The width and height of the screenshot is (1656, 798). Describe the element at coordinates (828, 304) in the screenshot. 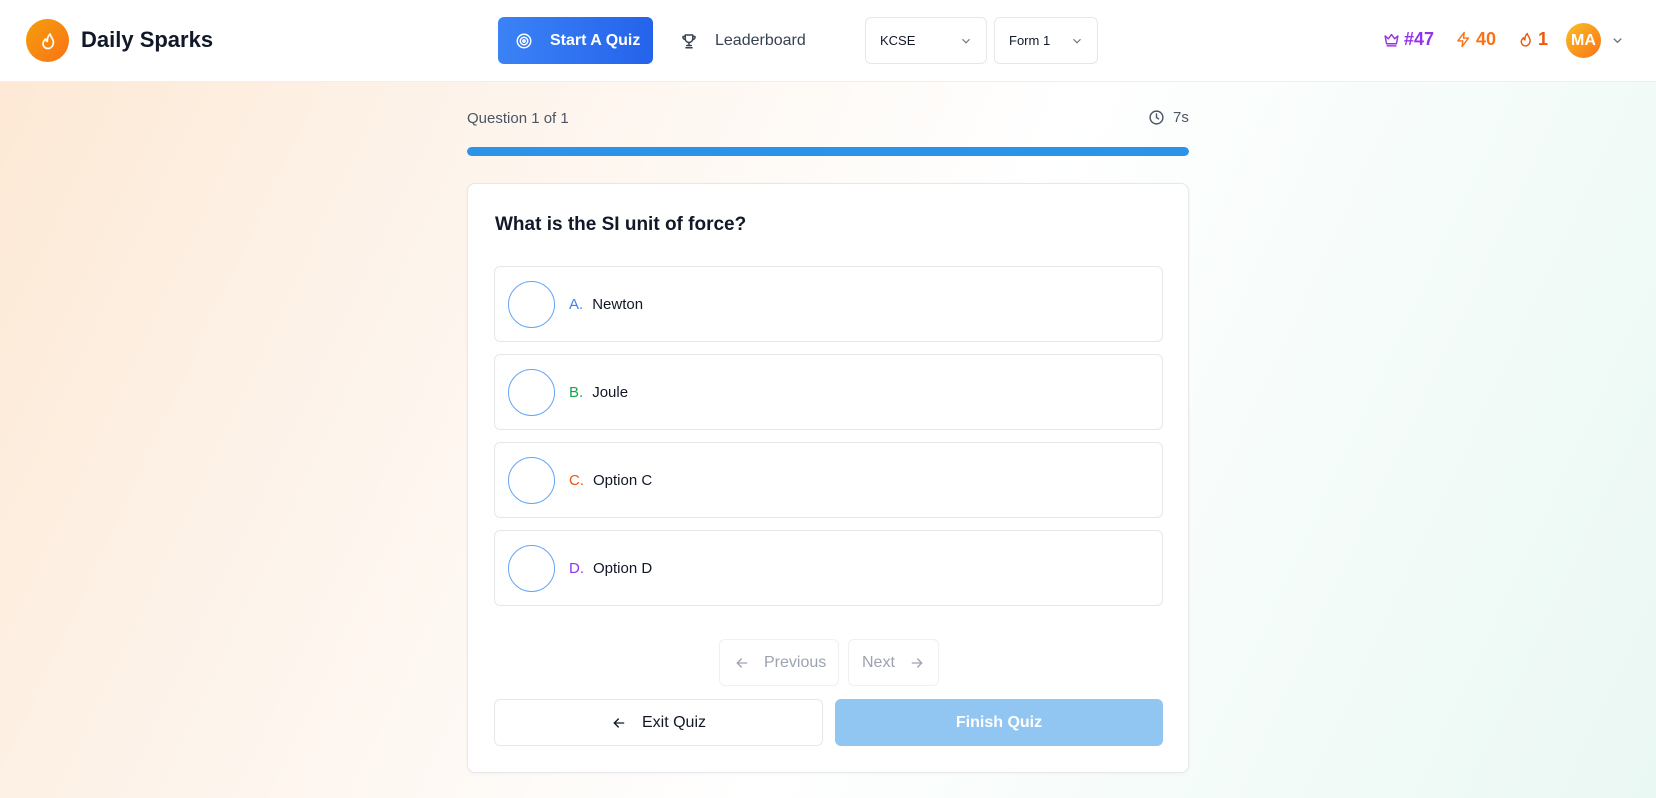

I see `option-a: A. Newton` at that location.